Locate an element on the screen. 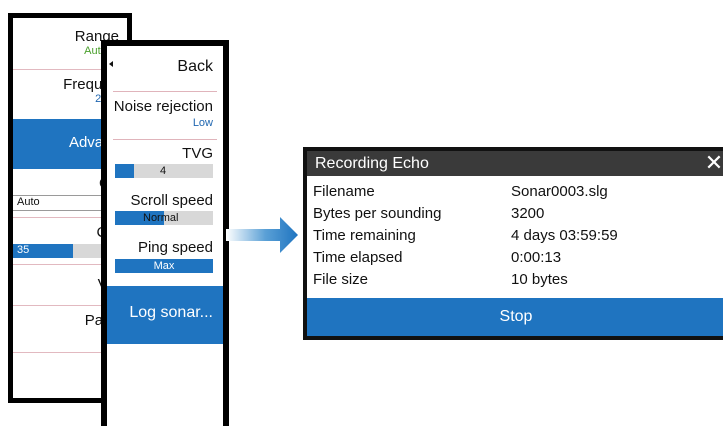  row-value: 3200 is located at coordinates (528, 213).